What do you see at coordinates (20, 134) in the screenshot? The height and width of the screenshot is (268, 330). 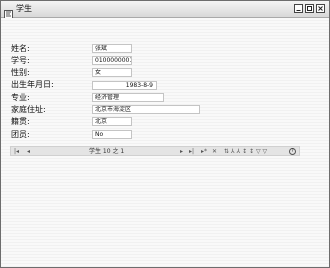 I see `league-member-label: 团员:` at bounding box center [20, 134].